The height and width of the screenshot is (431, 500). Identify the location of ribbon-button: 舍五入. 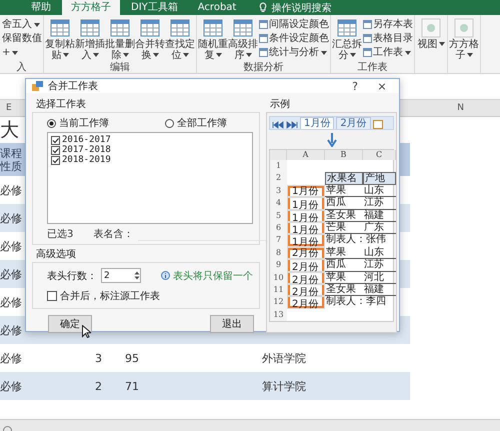
(22, 24).